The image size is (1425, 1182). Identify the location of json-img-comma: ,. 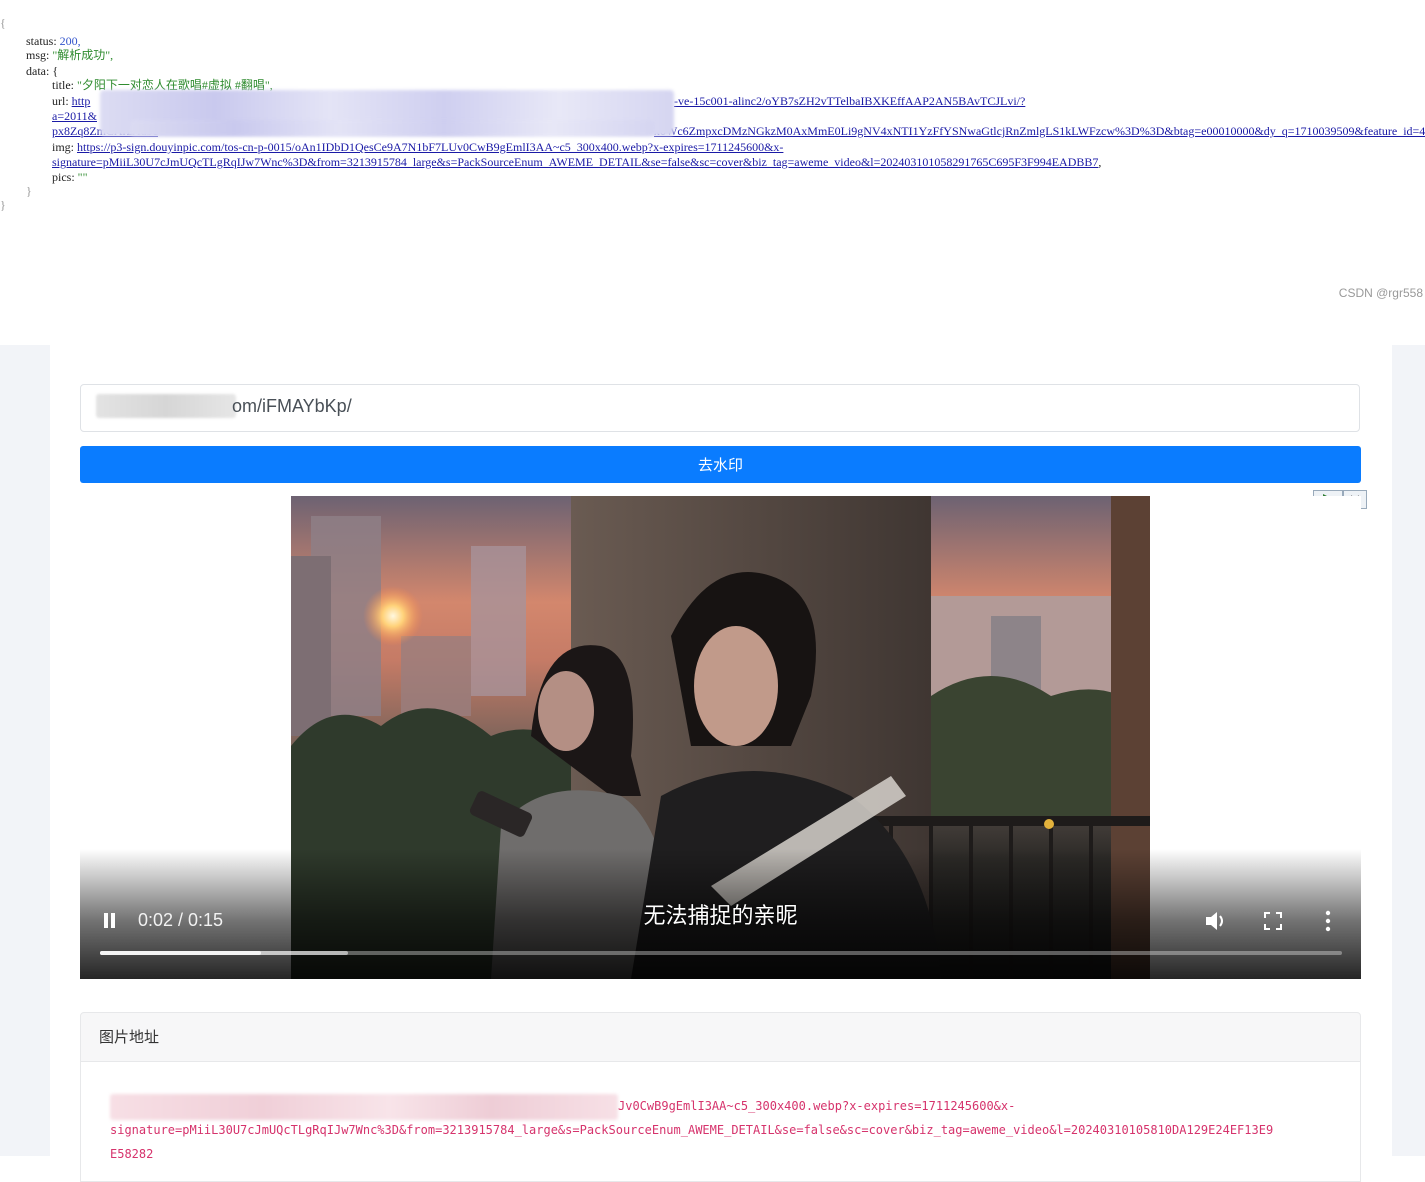
(1100, 162).